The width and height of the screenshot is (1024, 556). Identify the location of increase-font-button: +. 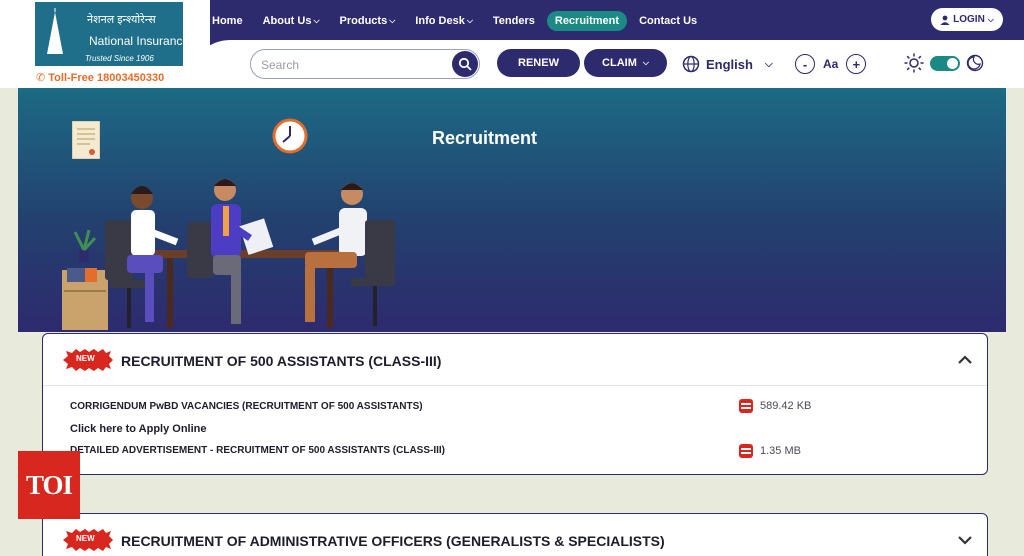
(856, 64).